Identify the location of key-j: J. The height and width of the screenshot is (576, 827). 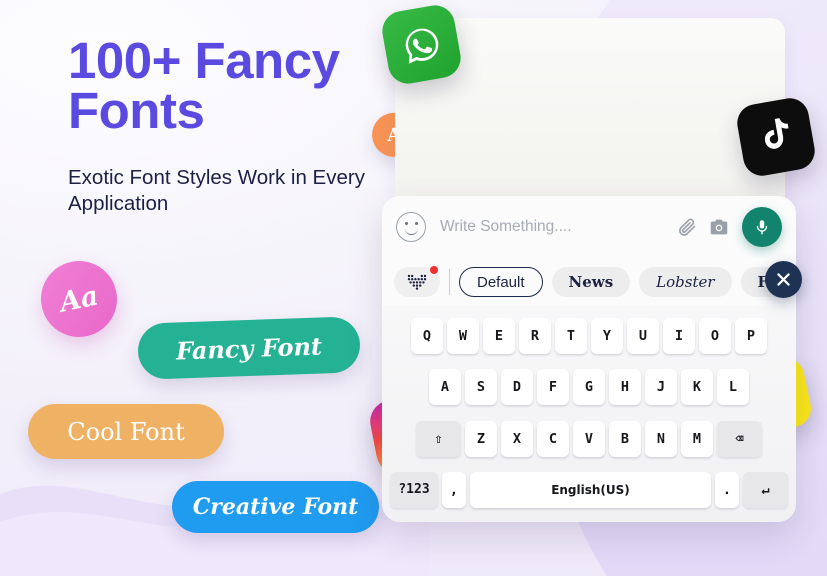
(661, 387).